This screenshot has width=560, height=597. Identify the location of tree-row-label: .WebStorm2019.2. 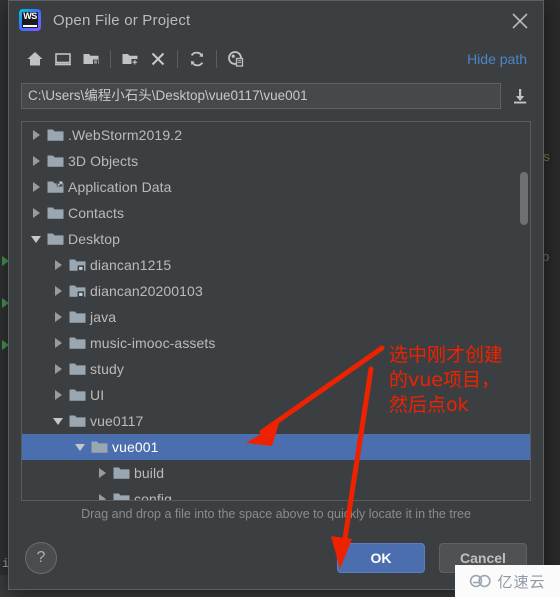
(125, 135).